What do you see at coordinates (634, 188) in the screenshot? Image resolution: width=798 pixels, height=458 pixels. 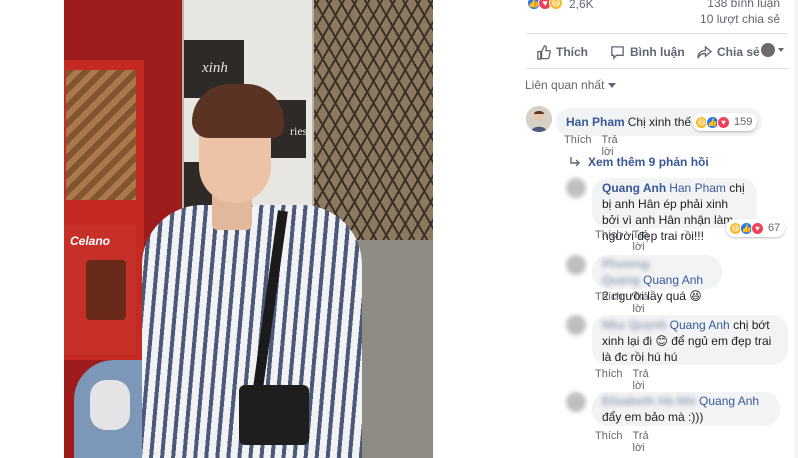 I see `reply-author: Quang Anh` at bounding box center [634, 188].